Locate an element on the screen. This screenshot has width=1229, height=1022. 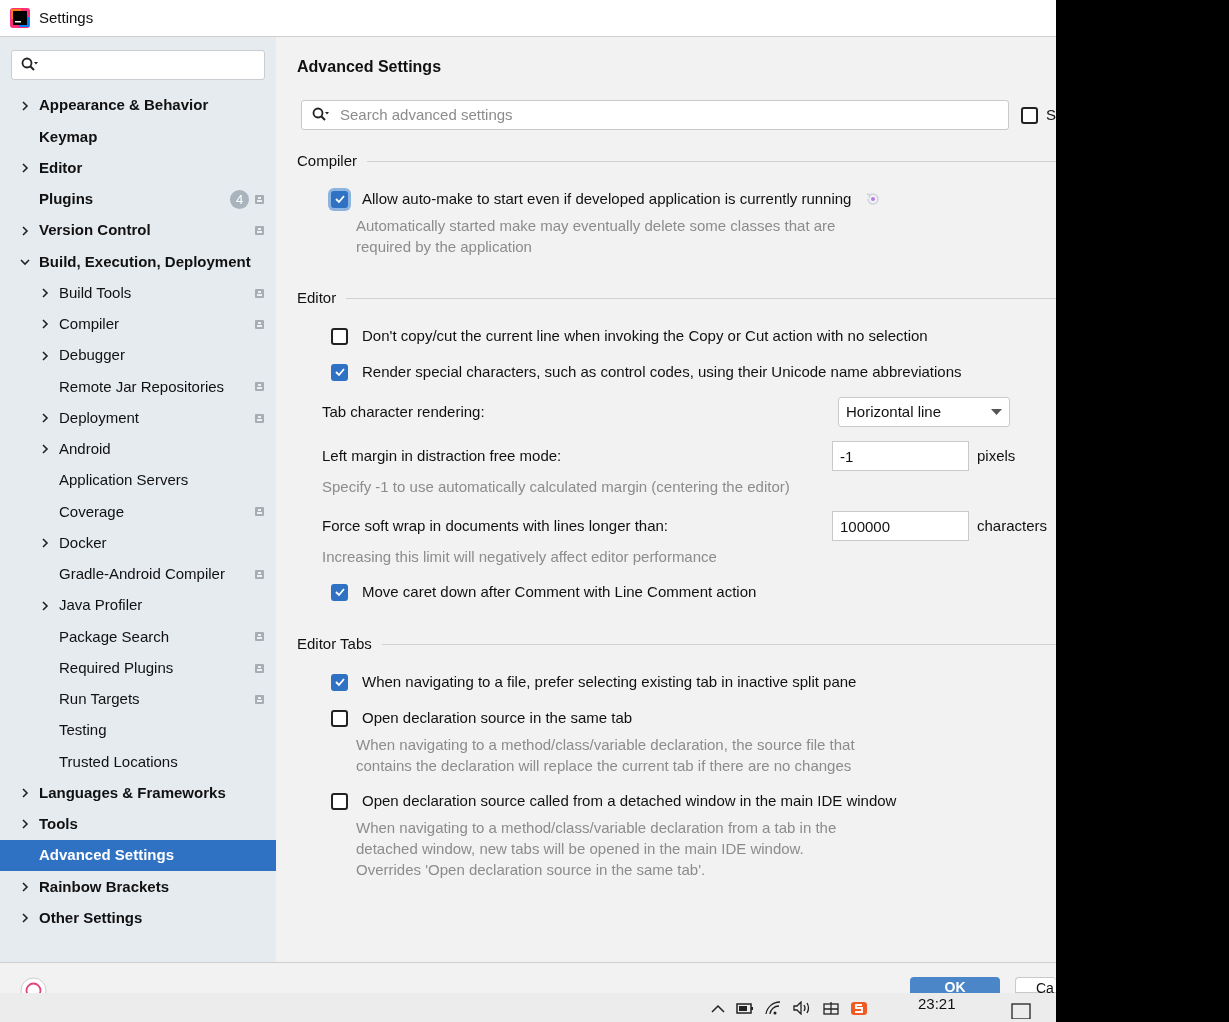
sidebar-item: Languages & Frameworks is located at coordinates (138, 793).